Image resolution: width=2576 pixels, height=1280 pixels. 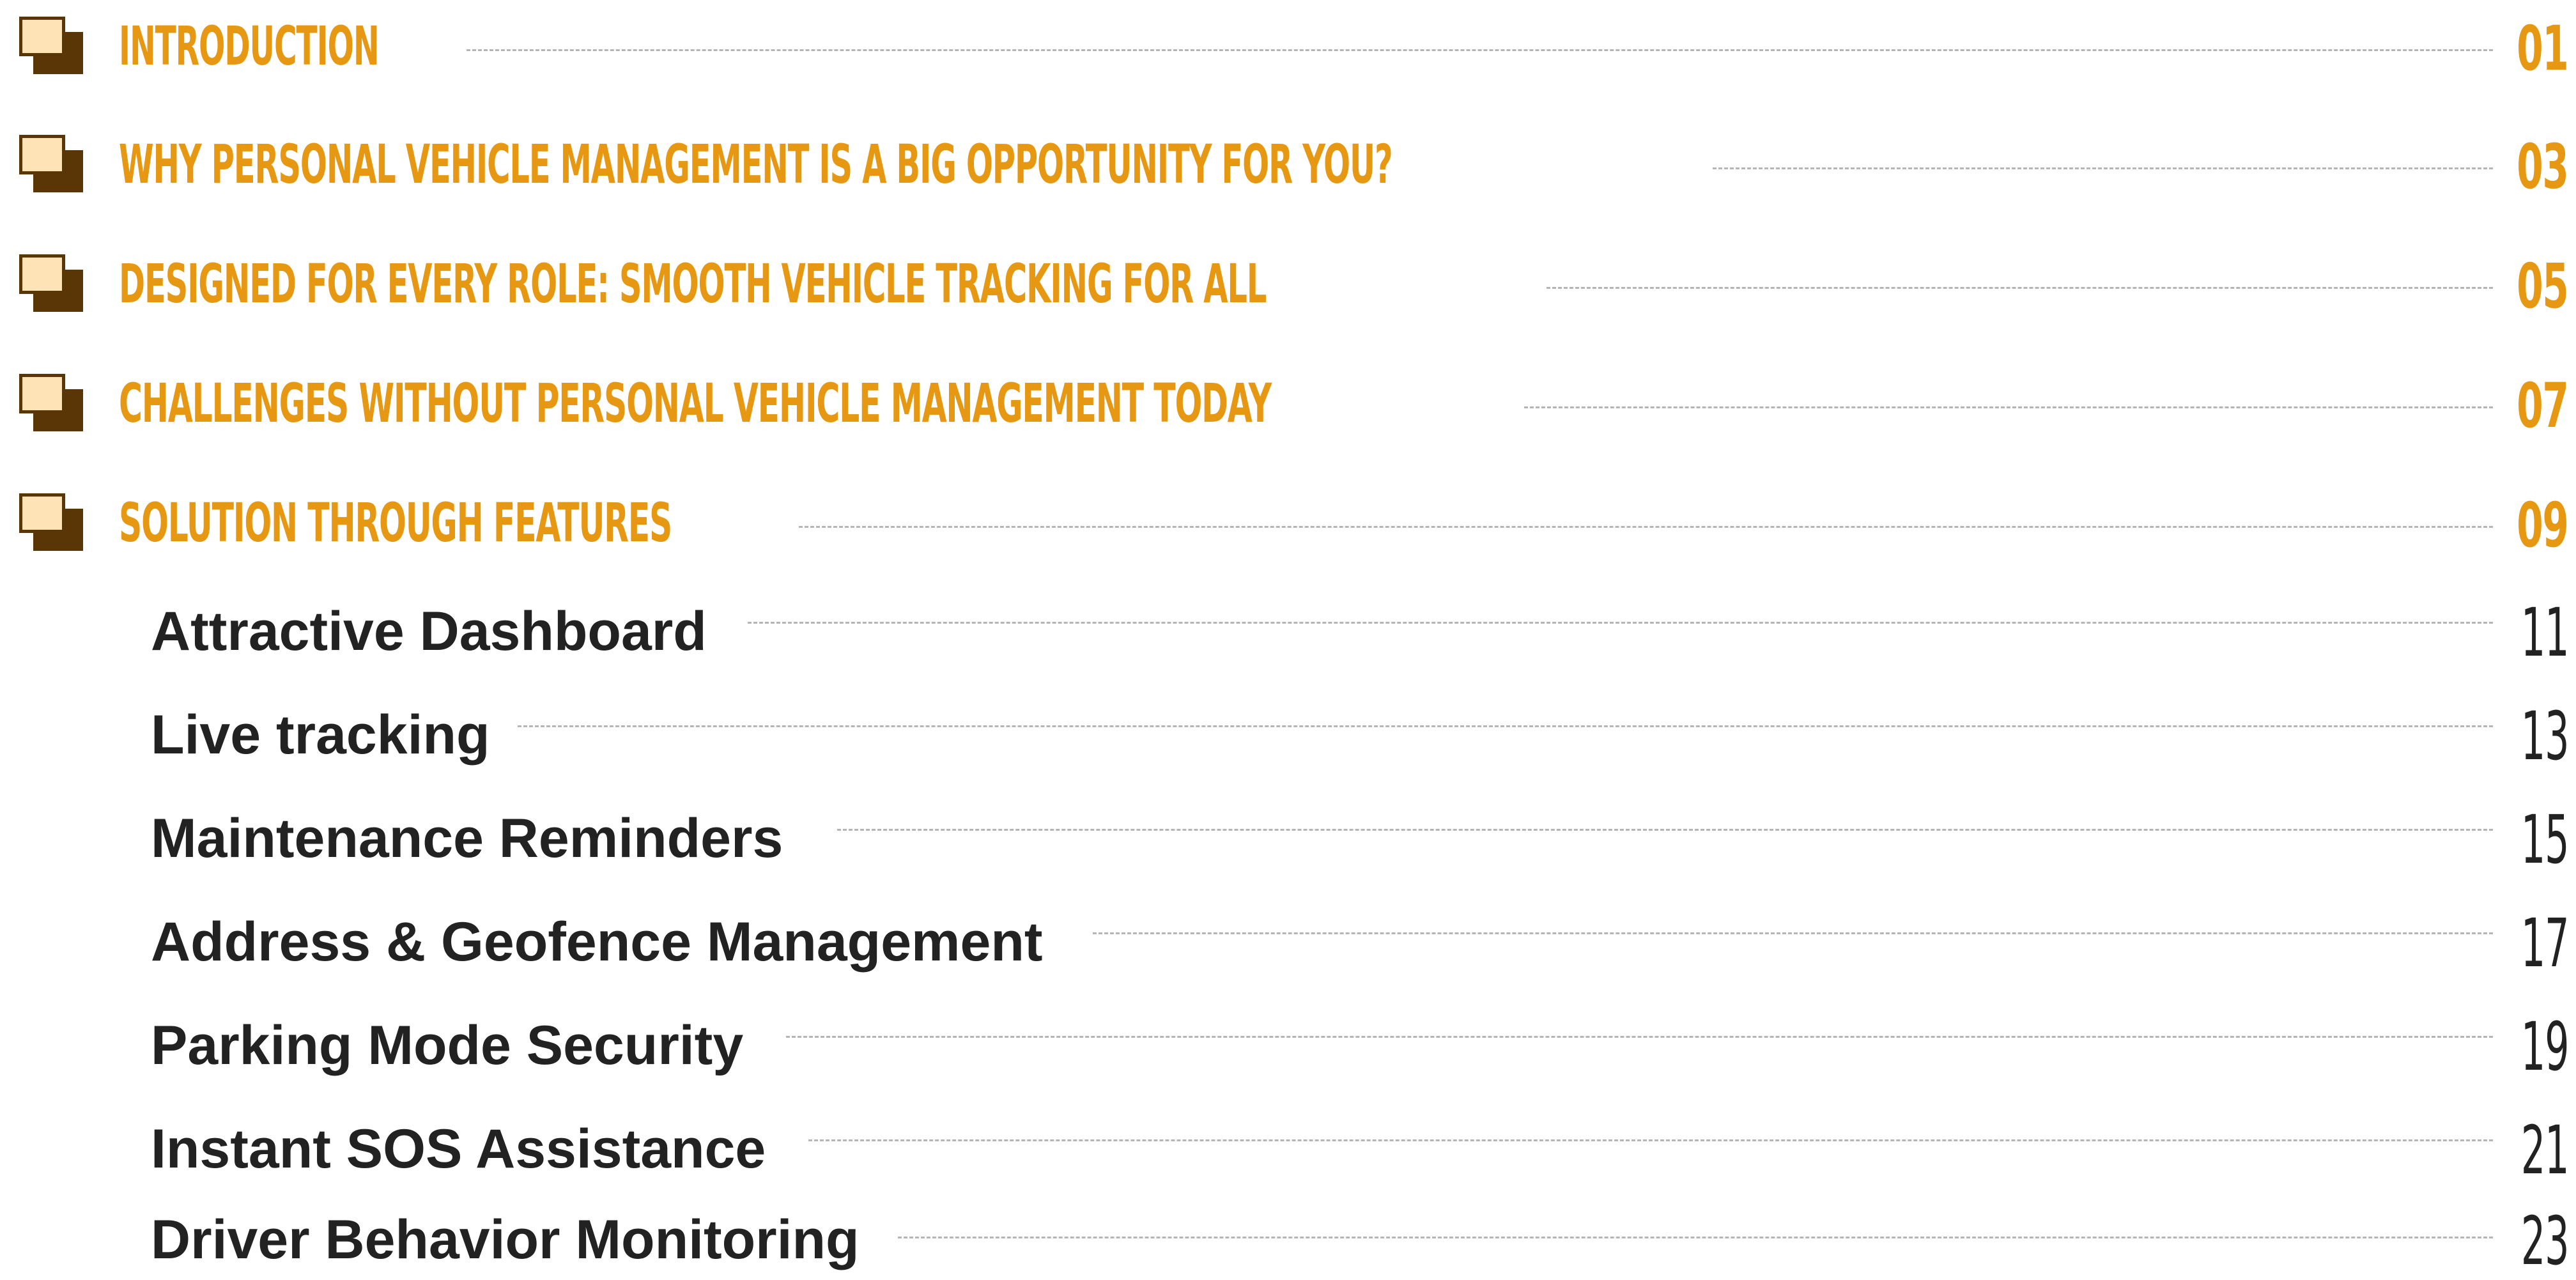 I want to click on toc-page-number: 11, so click(x=2545, y=633).